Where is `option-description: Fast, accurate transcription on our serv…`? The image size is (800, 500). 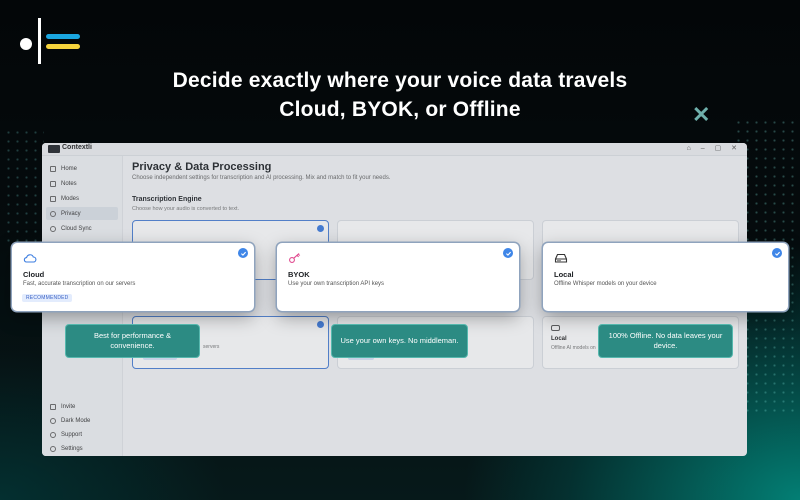 option-description: Fast, accurate transcription on our serv… is located at coordinates (79, 284).